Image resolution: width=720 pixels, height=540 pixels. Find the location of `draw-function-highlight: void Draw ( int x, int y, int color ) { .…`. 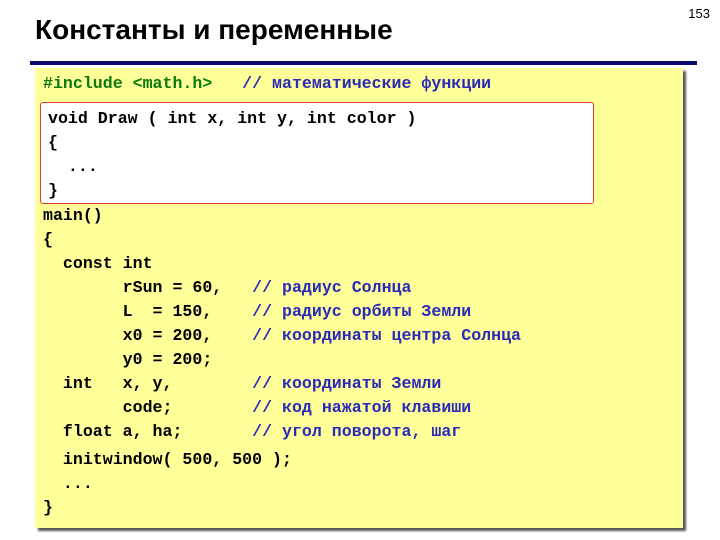

draw-function-highlight: void Draw ( int x, int y, int color ) { .… is located at coordinates (317, 153).